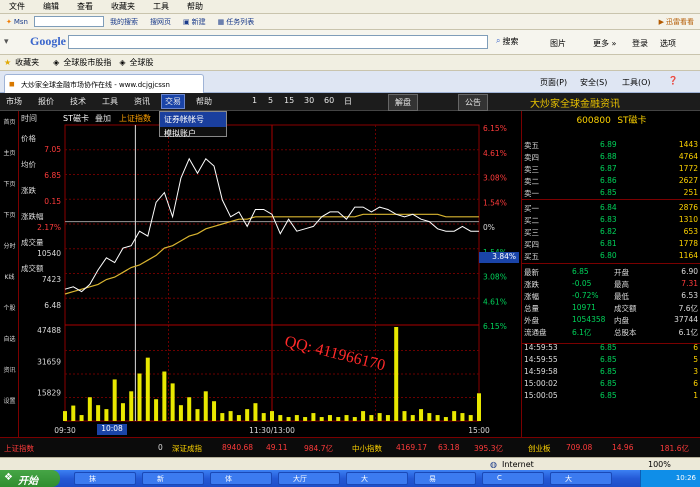  I want to click on stock-header: 600800 ST磁卡, so click(611, 120).